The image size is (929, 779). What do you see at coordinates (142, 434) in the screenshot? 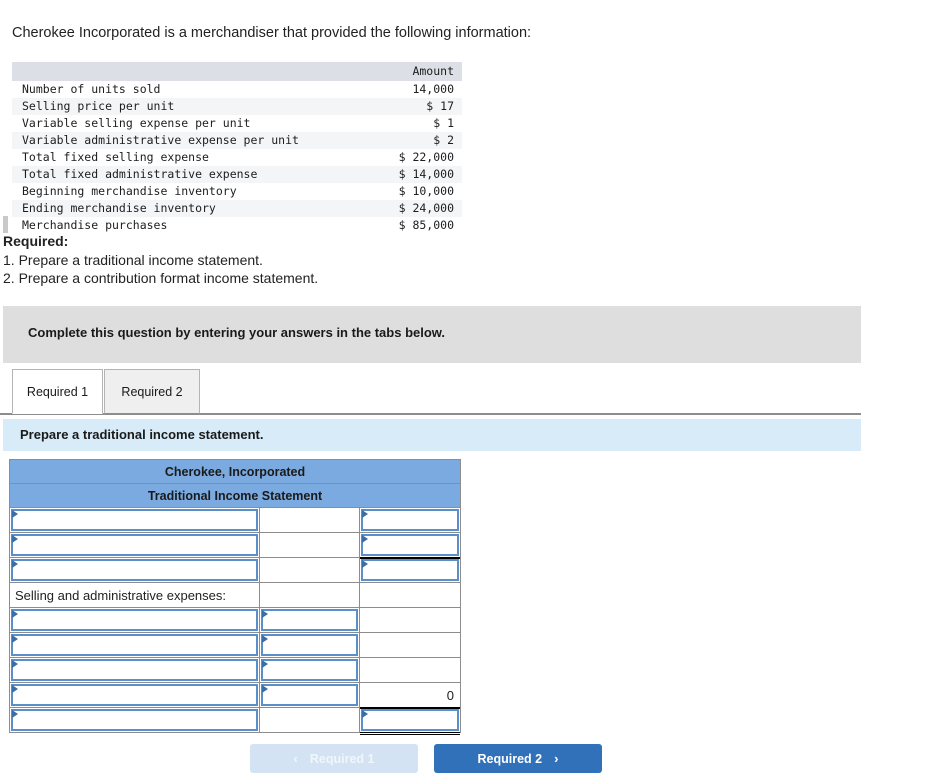
I see `sub-instruction-text: Prepare a traditional income statement.` at bounding box center [142, 434].